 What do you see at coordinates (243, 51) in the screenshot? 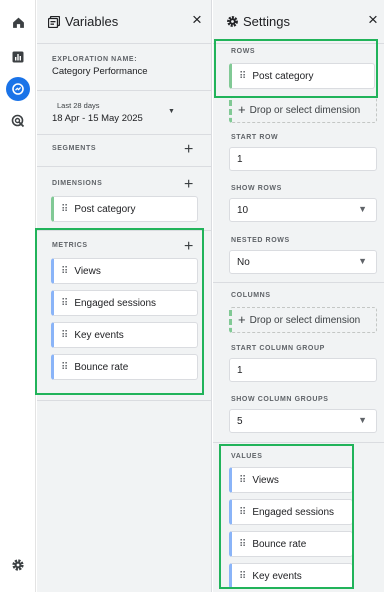
I see `rows-label: ROWS` at bounding box center [243, 51].